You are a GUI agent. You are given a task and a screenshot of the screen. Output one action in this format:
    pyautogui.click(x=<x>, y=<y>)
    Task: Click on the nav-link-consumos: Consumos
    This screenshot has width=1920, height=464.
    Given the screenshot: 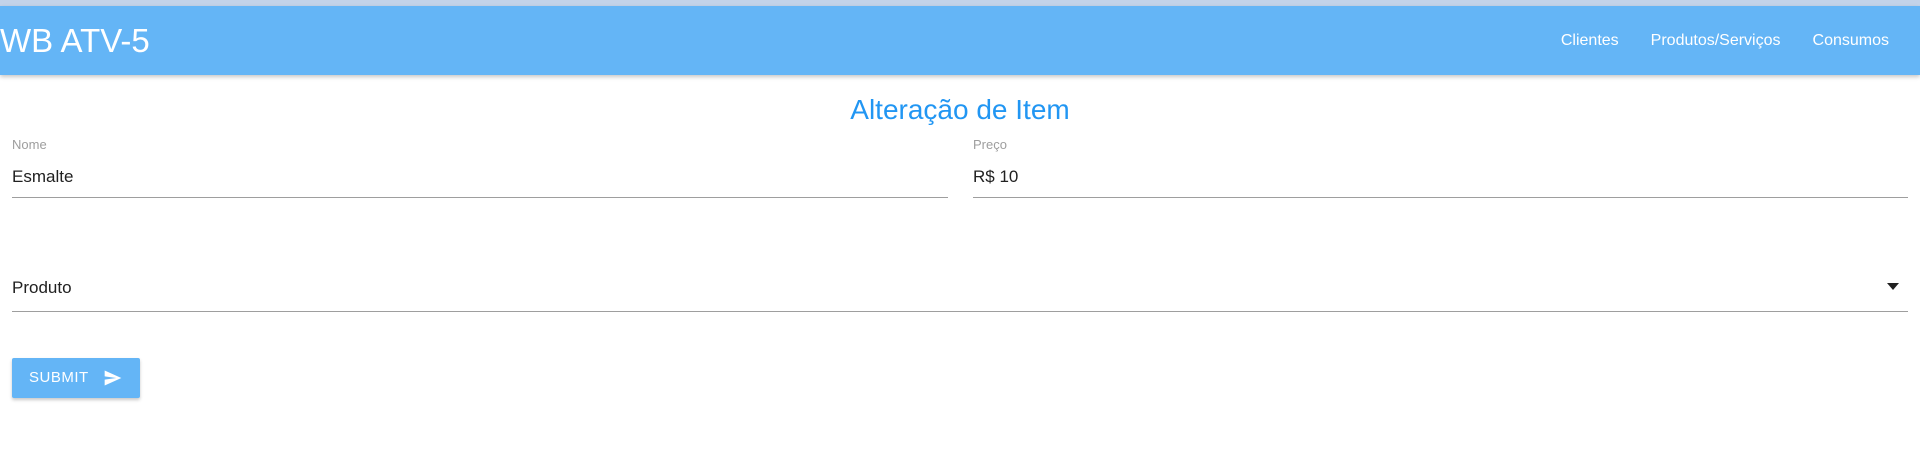 What is the action you would take?
    pyautogui.click(x=1851, y=40)
    